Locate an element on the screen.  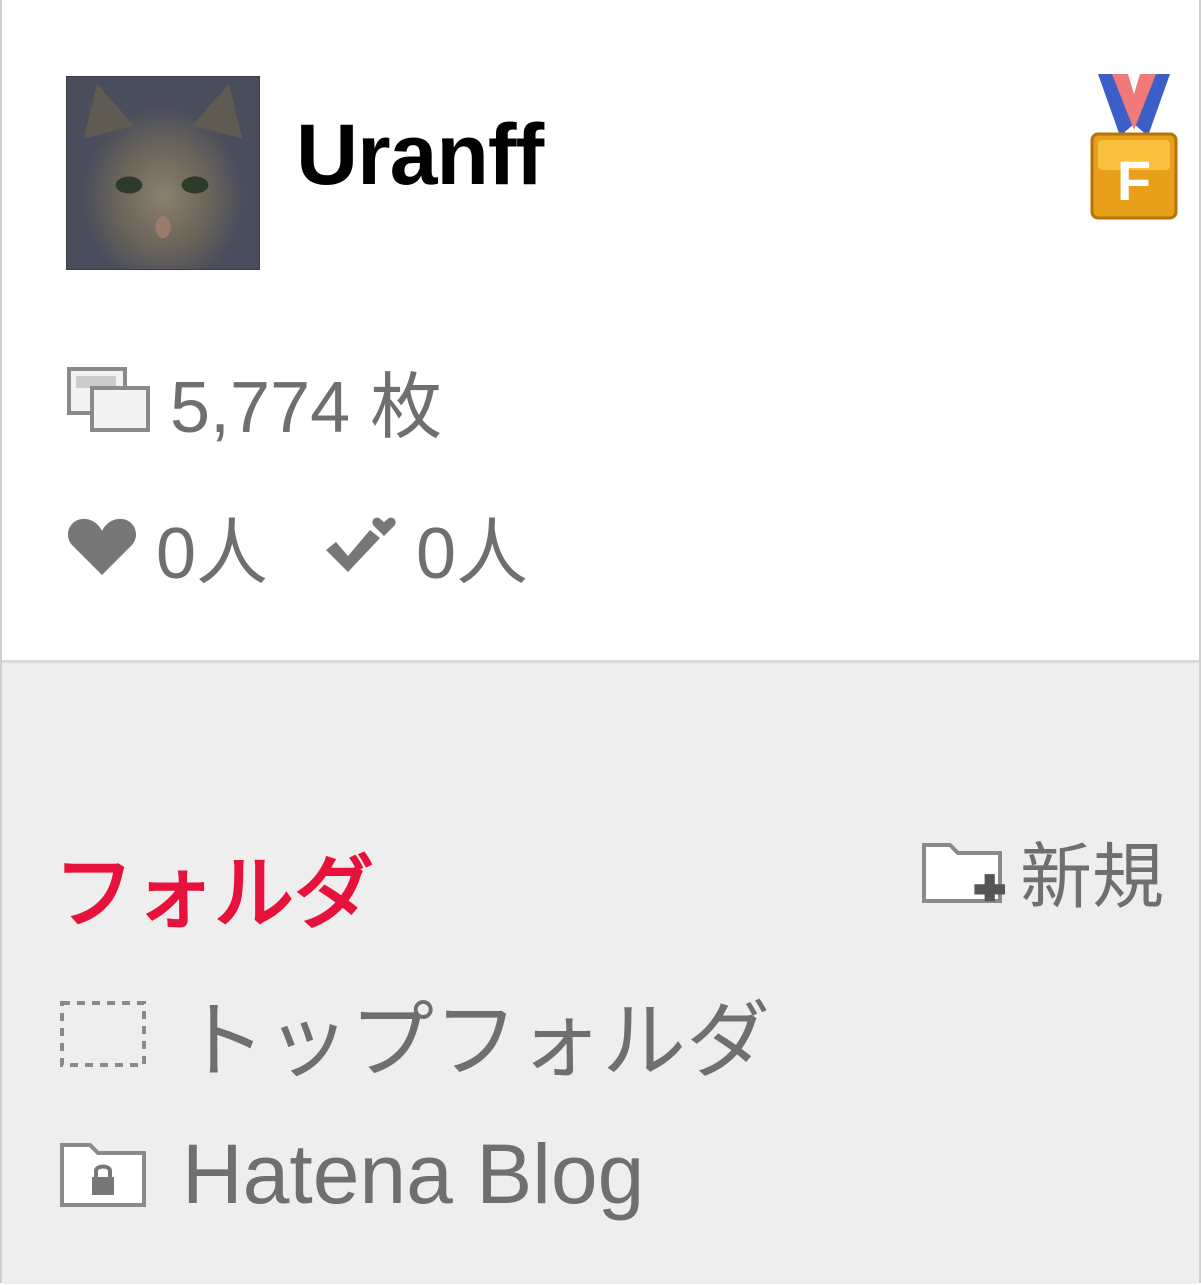
new-folder-label: 新規 is located at coordinates (1092, 877).